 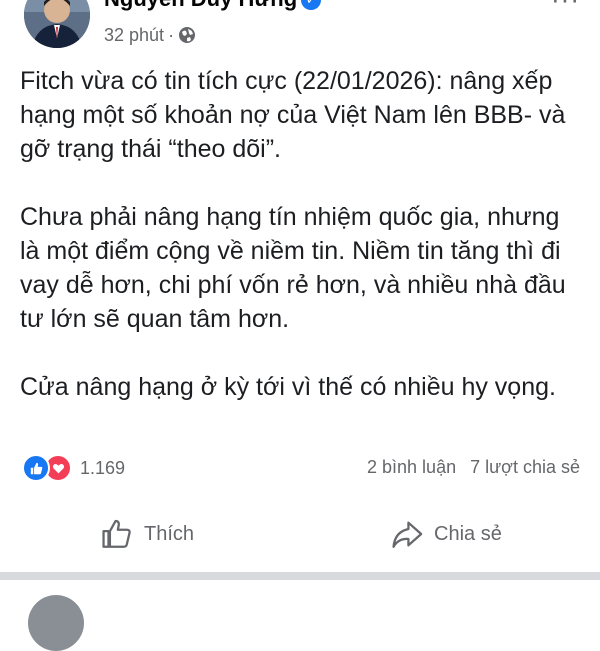 What do you see at coordinates (187, 37) in the screenshot?
I see `globe-icon` at bounding box center [187, 37].